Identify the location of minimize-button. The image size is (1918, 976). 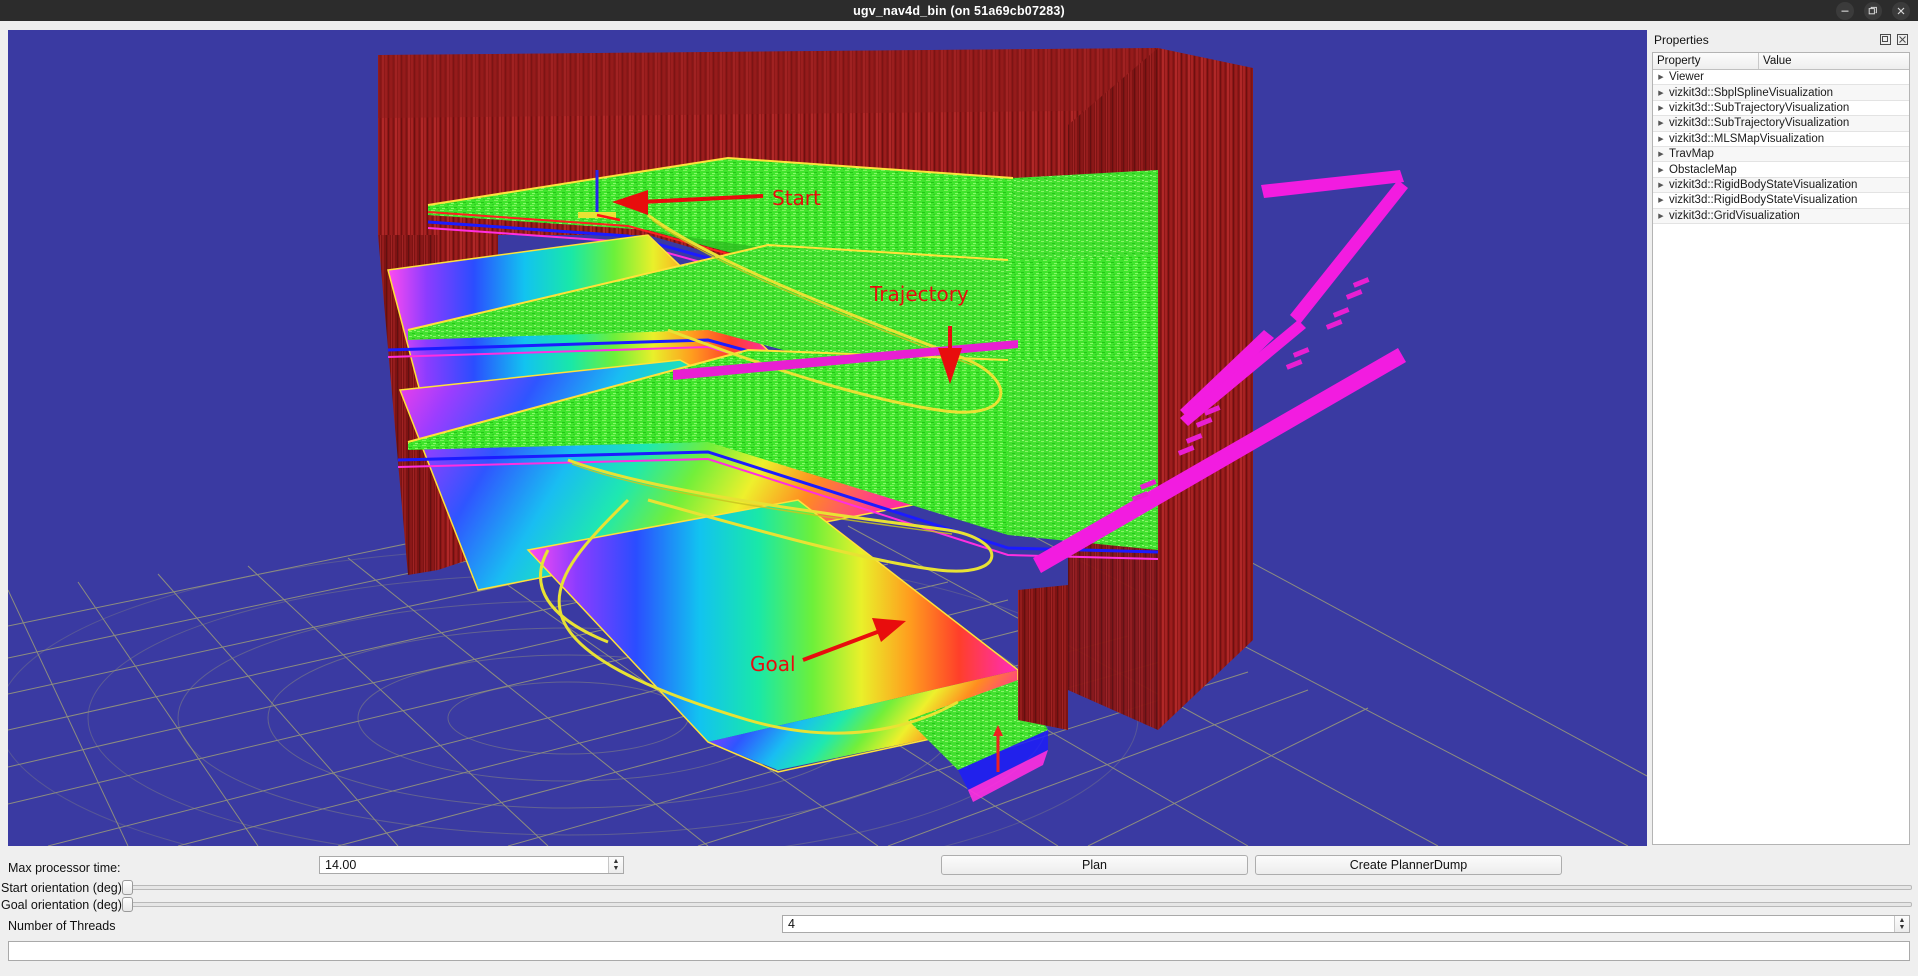
(1845, 10).